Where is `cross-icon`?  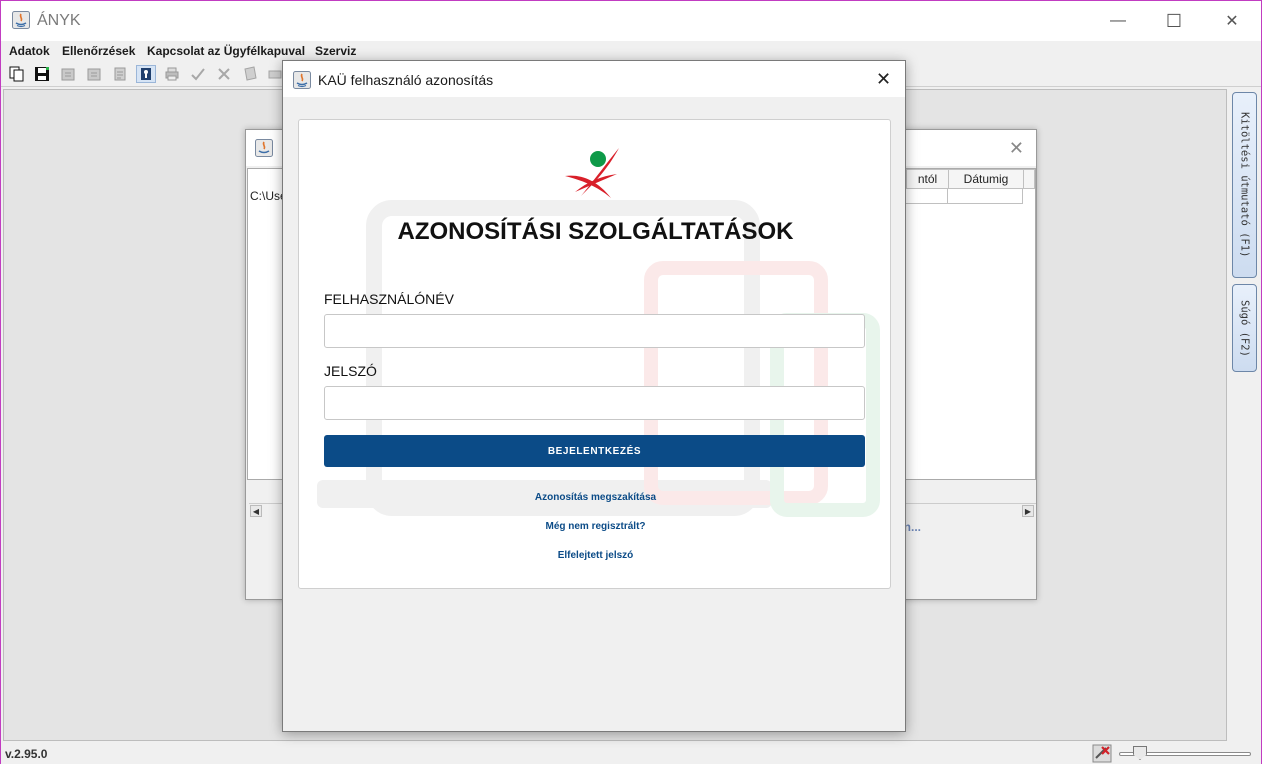
cross-icon is located at coordinates (224, 74).